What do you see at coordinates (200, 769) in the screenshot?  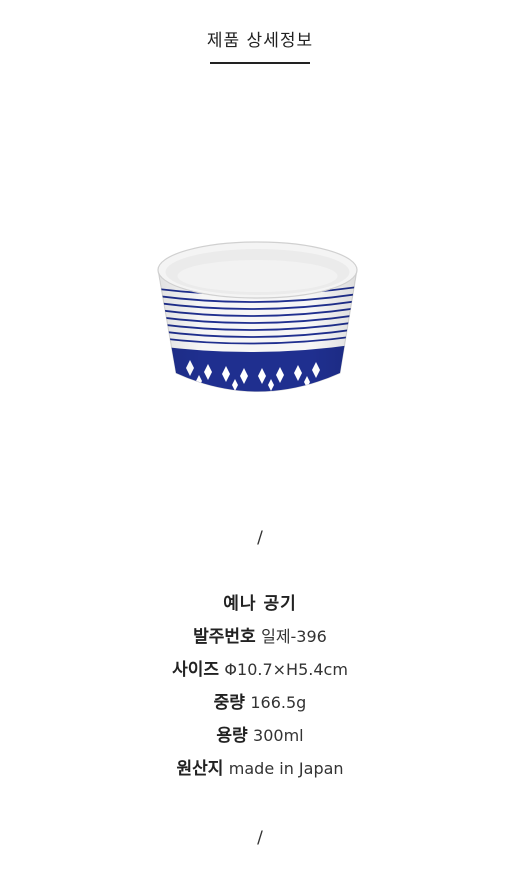 I see `spec-label: 원산지` at bounding box center [200, 769].